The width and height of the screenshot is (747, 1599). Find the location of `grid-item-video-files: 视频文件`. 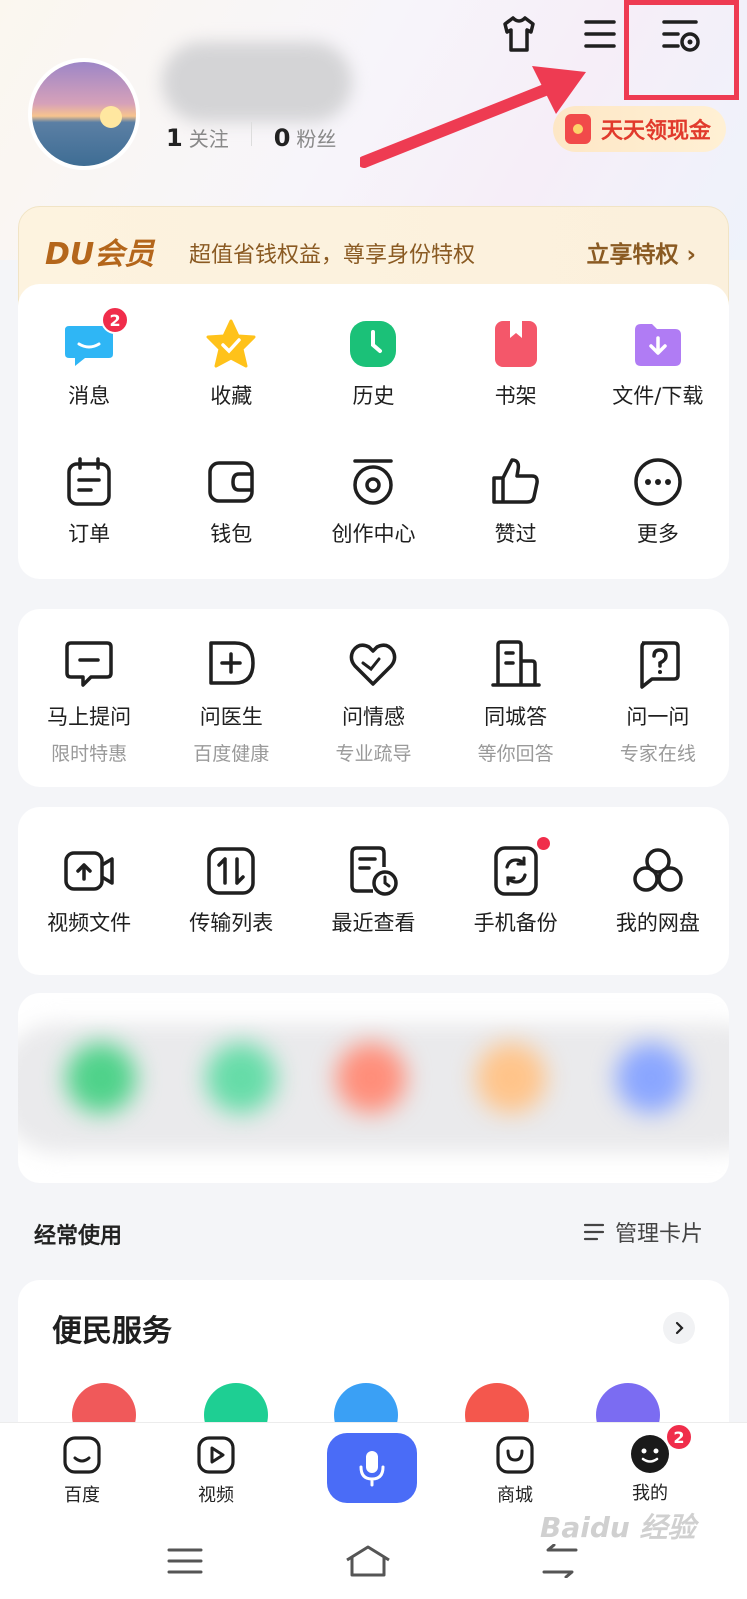

grid-item-video-files: 视频文件 is located at coordinates (89, 891).